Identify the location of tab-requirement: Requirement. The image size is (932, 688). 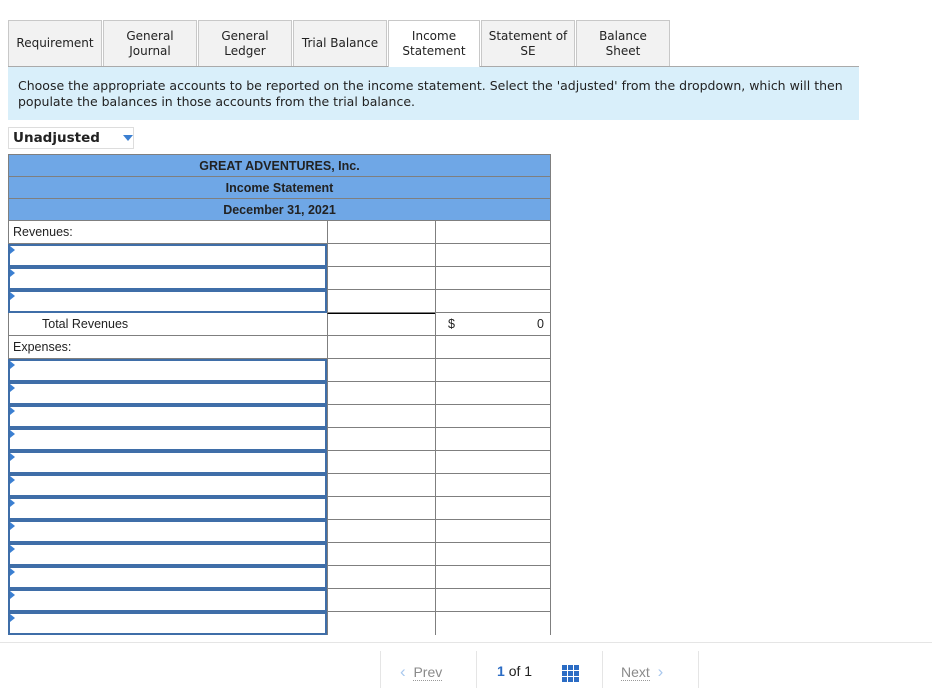
(55, 43).